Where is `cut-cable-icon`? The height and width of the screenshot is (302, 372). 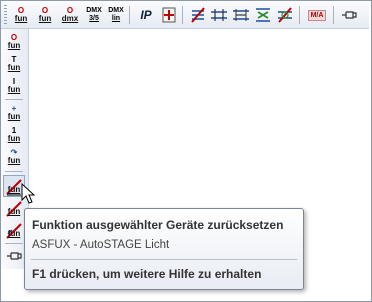
cut-cable-icon is located at coordinates (198, 15).